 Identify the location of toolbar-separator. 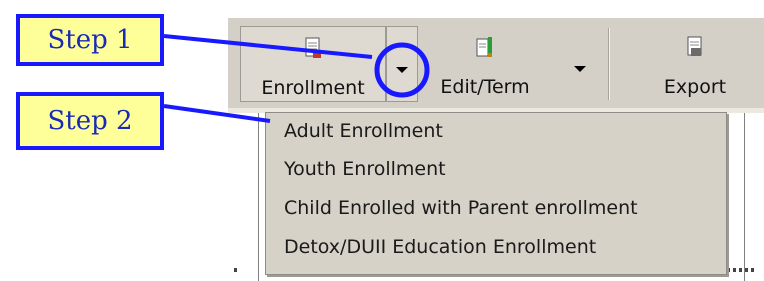
(609, 64).